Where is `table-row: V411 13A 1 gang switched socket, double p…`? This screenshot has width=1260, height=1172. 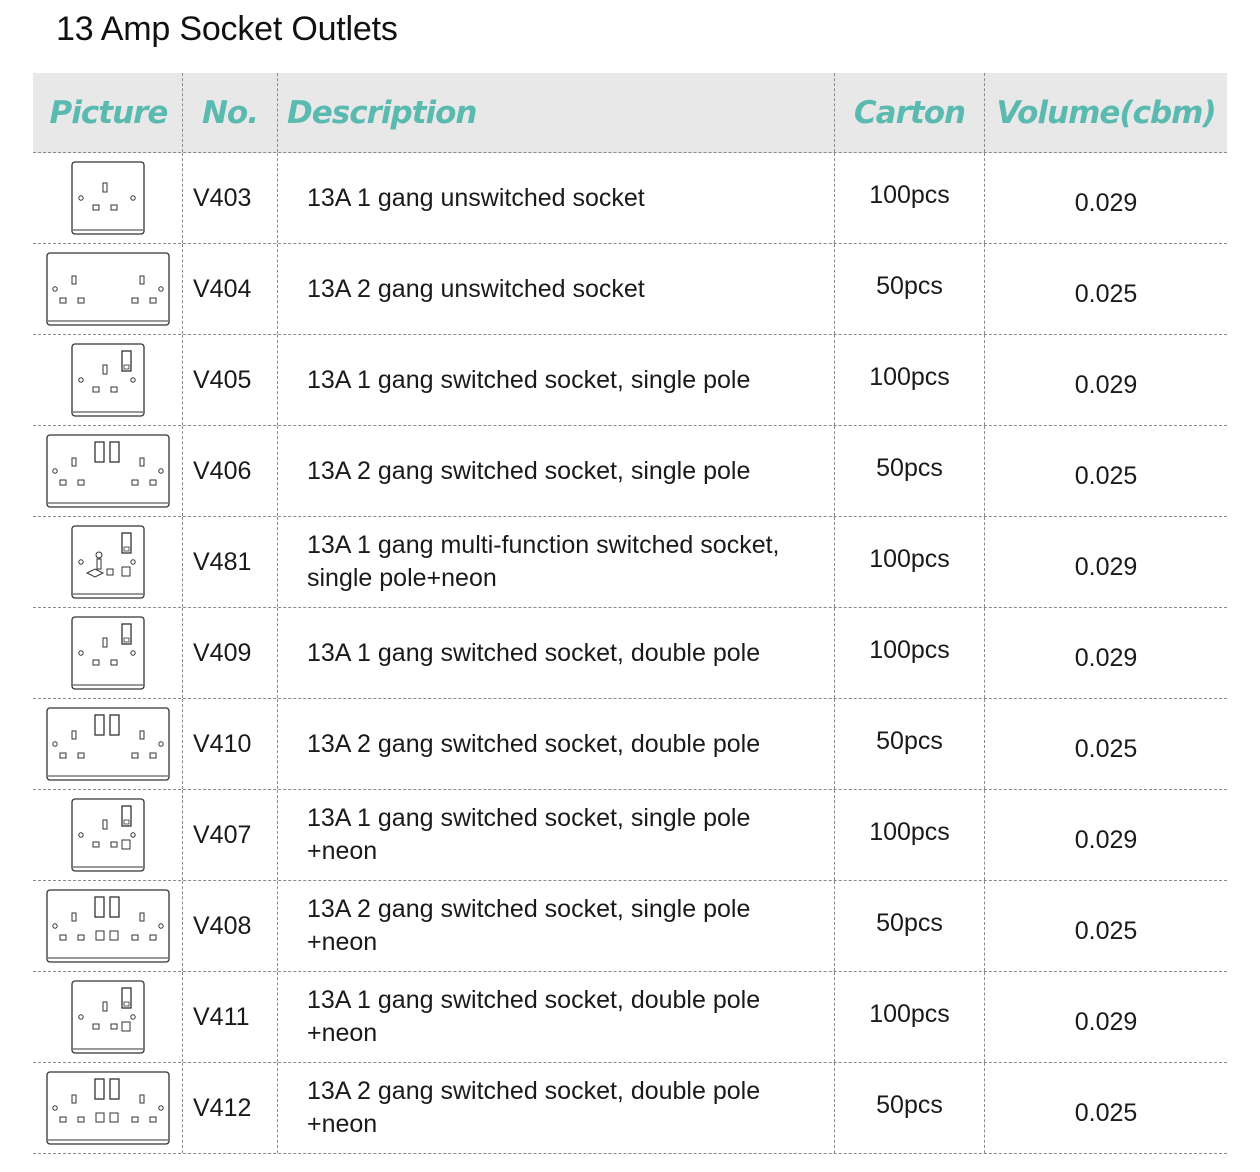 table-row: V411 13A 1 gang switched socket, double p… is located at coordinates (630, 1017).